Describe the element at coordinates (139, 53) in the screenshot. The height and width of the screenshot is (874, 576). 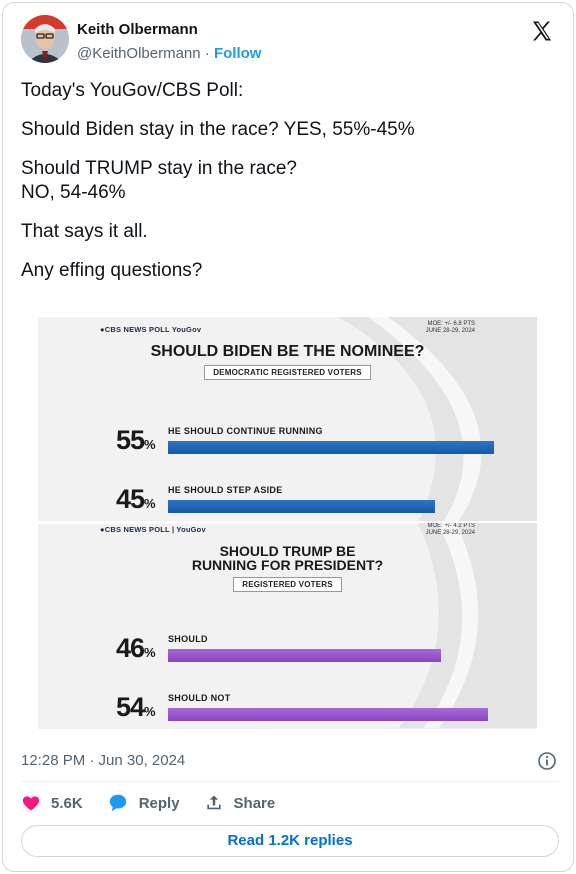
I see `author-handle: @KeithOlbermann` at that location.